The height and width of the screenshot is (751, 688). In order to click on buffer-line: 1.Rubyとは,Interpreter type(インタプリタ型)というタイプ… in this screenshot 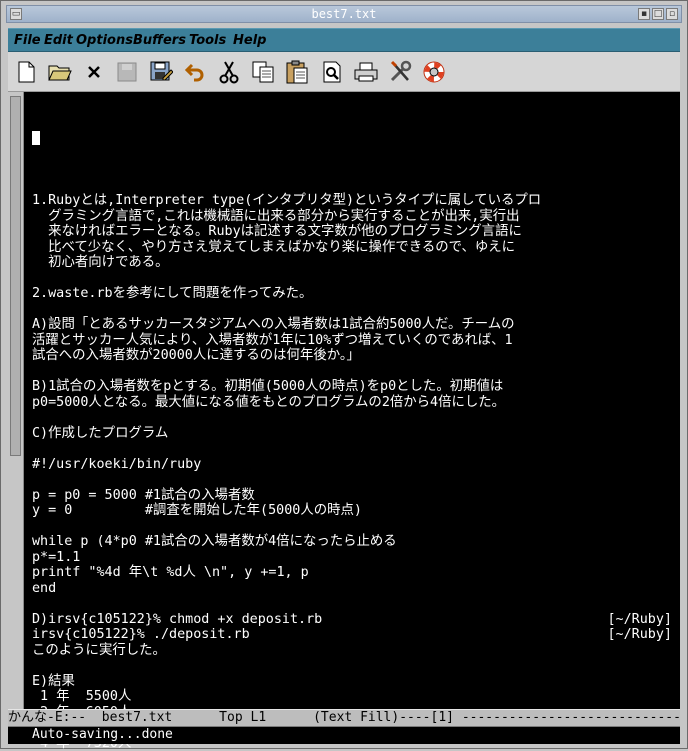, I will do `click(352, 201)`.